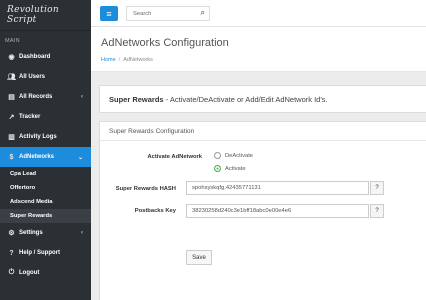  What do you see at coordinates (35, 57) in the screenshot?
I see `sidebar-item-label: Dashboard` at bounding box center [35, 57].